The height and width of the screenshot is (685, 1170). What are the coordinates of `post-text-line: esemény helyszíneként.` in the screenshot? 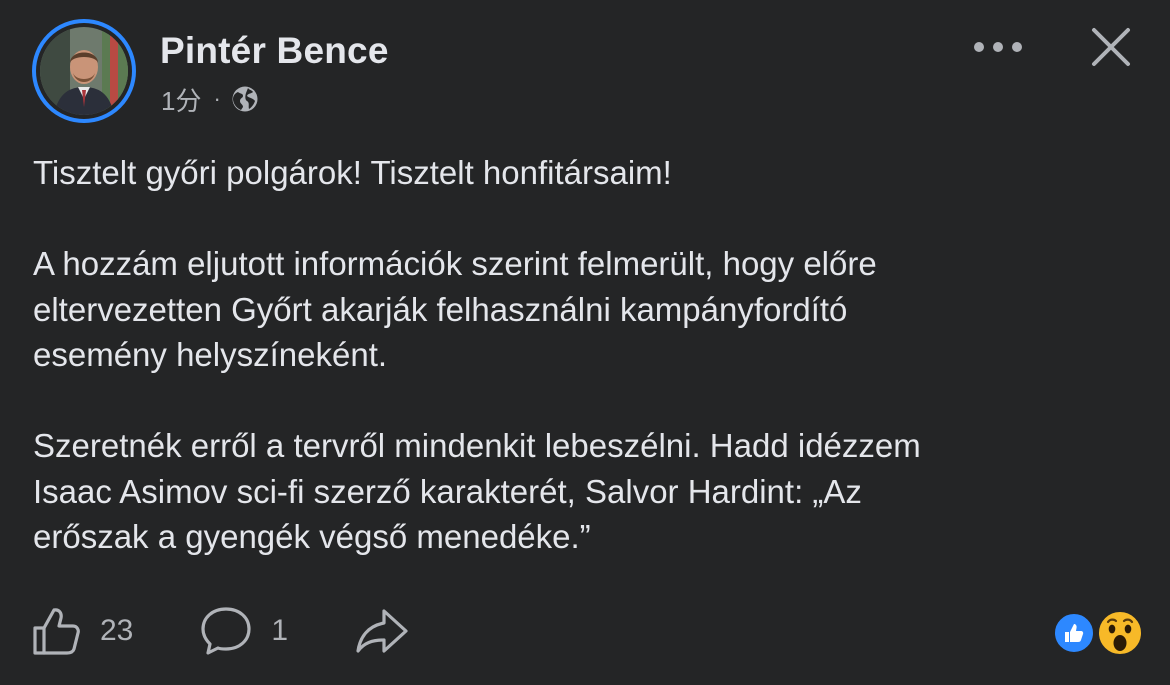 It's located at (210, 354).